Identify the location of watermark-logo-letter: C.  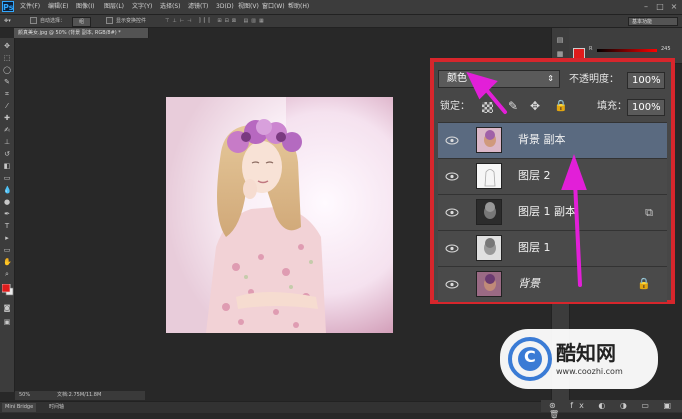
(530, 356).